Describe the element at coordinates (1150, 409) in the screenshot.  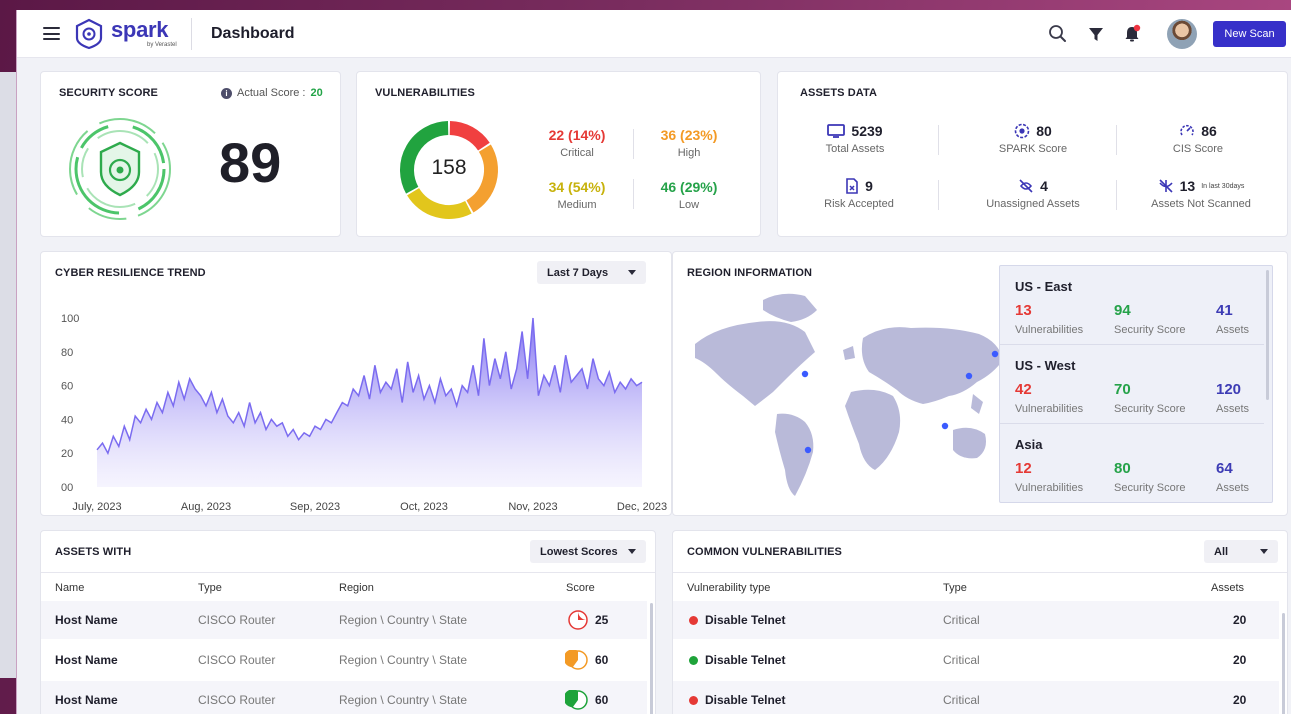
I see `region-score-label: Security Score` at that location.